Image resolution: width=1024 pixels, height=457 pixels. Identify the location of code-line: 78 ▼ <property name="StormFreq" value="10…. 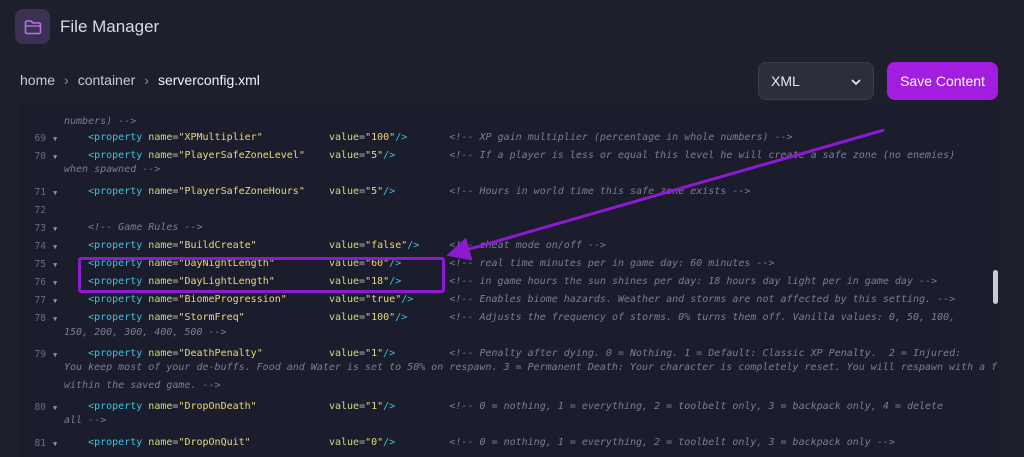
(505, 318).